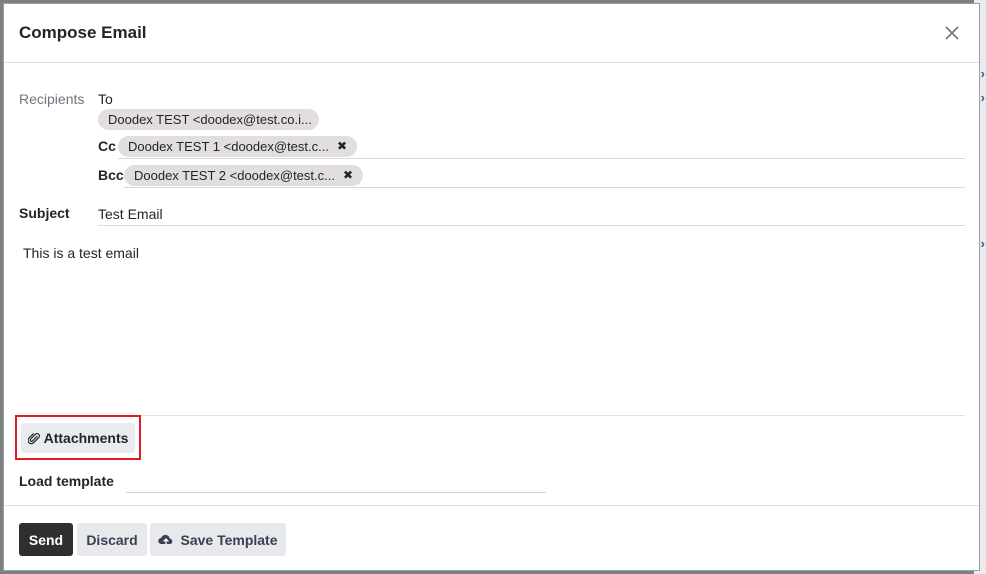 The image size is (986, 574). I want to click on cc-recipient-tag: Doodex TEST 1 <doodex@test.c... ✖, so click(238, 146).